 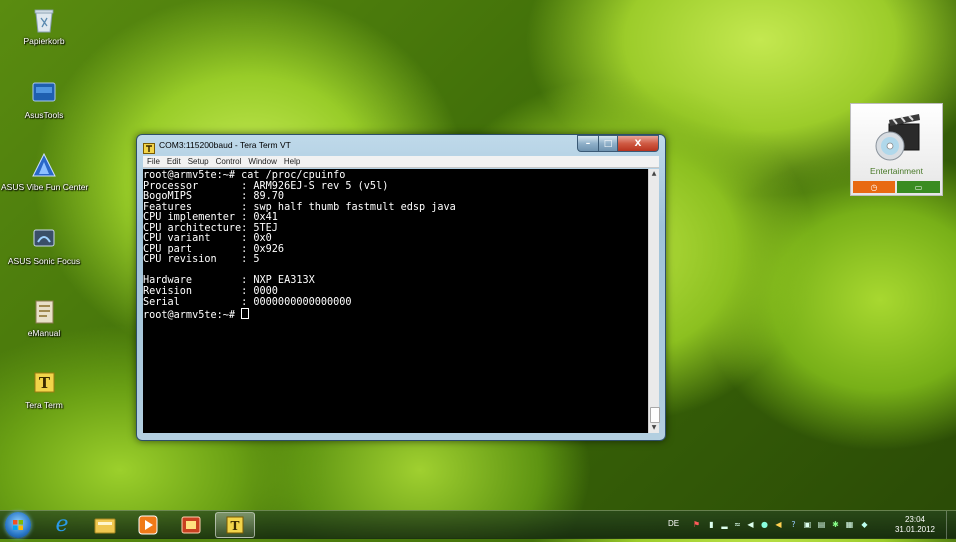 What do you see at coordinates (44, 312) in the screenshot?
I see `emanual-icon` at bounding box center [44, 312].